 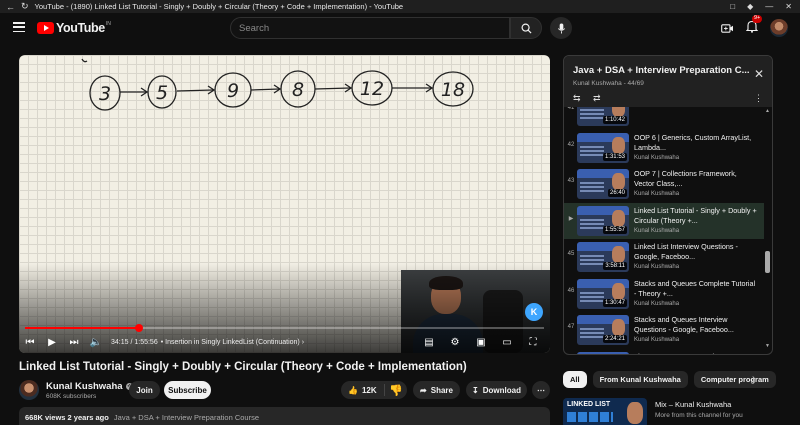 What do you see at coordinates (187, 390) in the screenshot?
I see `subscribe-button: Subscribe` at bounding box center [187, 390].